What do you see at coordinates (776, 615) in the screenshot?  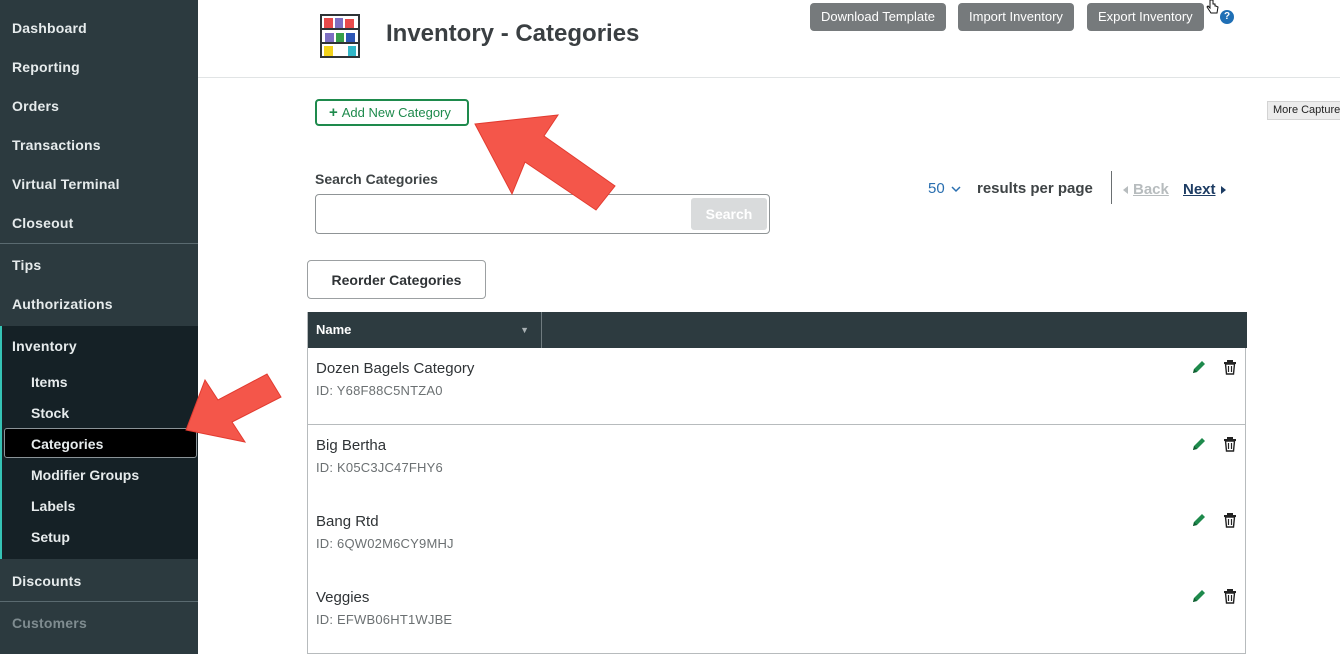 I see `table-row: Veggies ID: EFWB06HT1WJBE` at bounding box center [776, 615].